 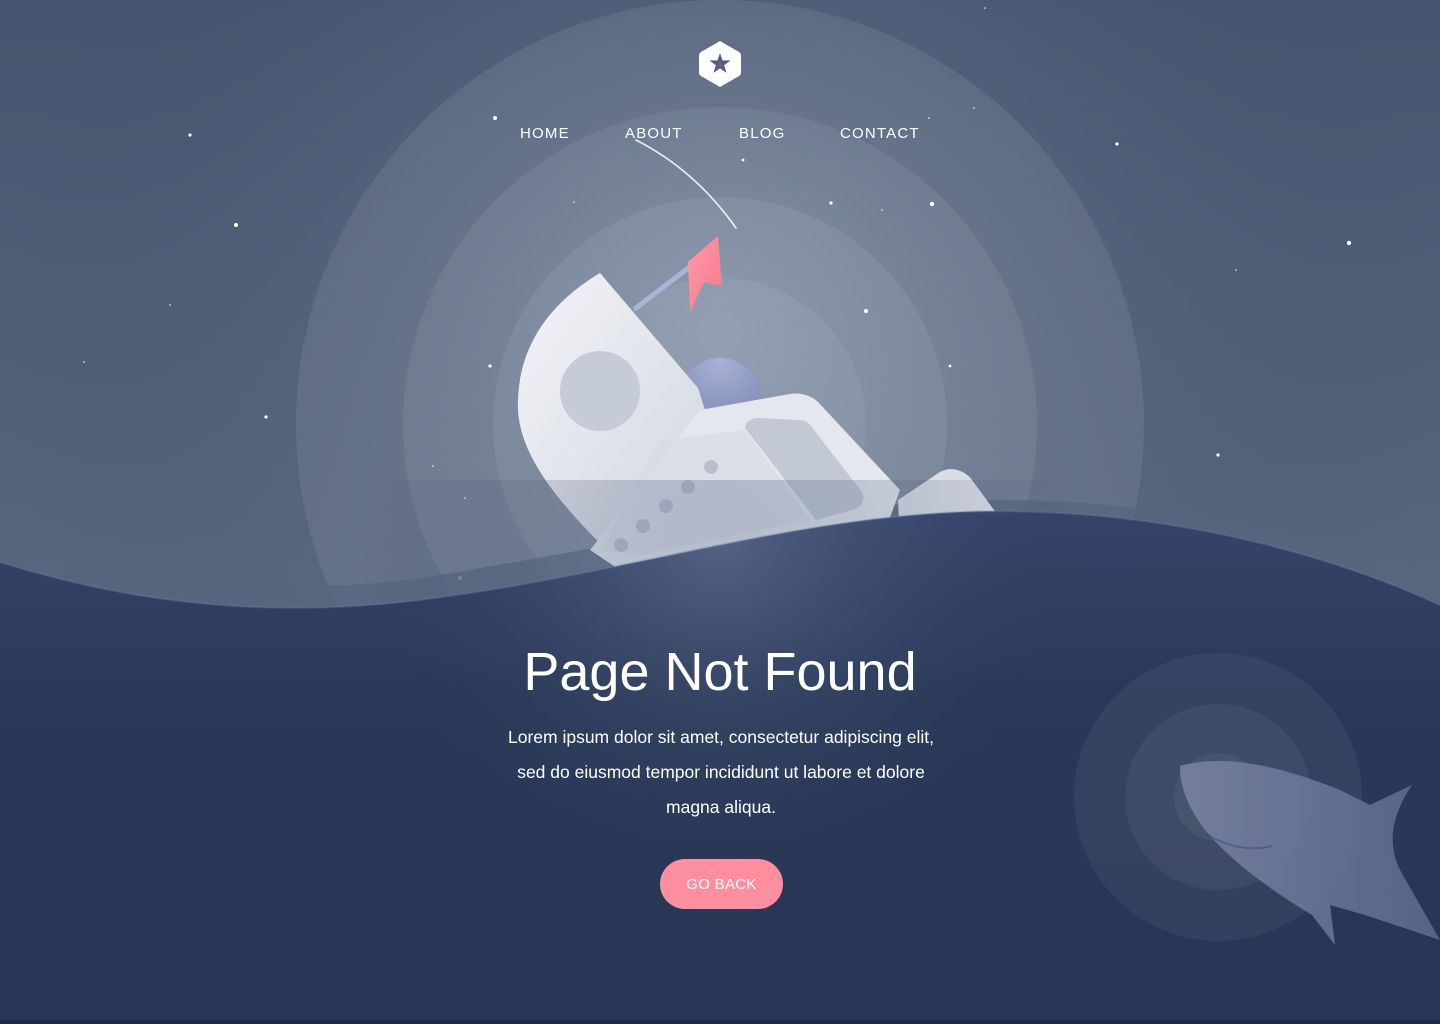 I want to click on page-title: Page Not Found, so click(x=720, y=672).